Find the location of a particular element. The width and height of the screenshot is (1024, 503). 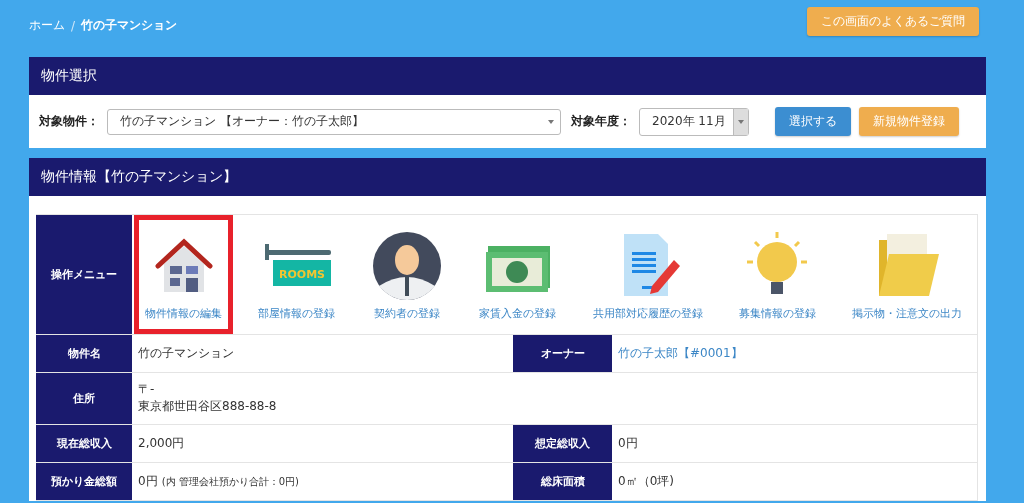

field-label: 対象年度： is located at coordinates (601, 121).